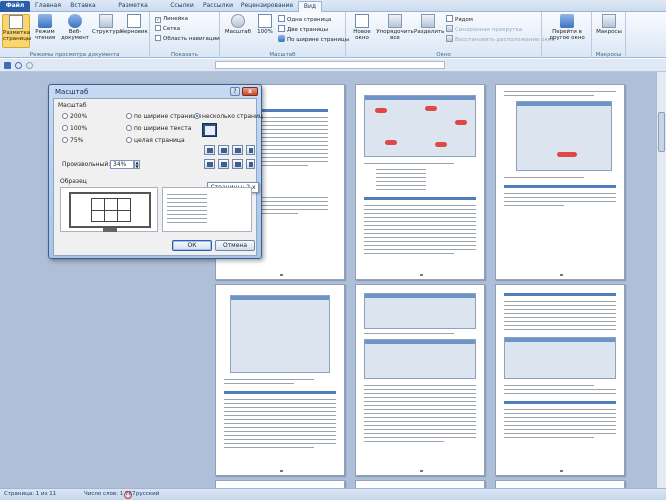 This screenshot has height=500, width=666. Describe the element at coordinates (137, 164) in the screenshot. I see `zoom-spinner-arrows: ▲ ▼` at that location.